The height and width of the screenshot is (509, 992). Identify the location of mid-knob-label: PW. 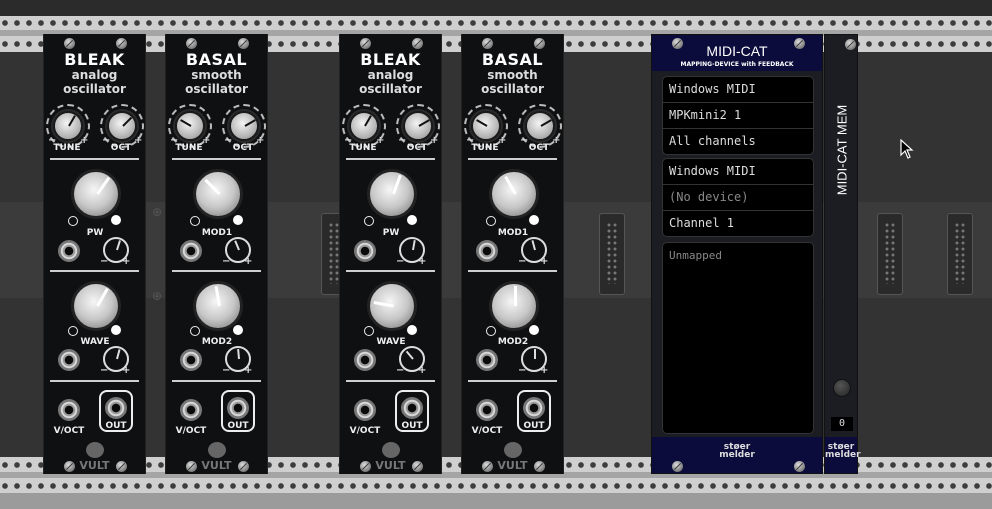
(391, 233).